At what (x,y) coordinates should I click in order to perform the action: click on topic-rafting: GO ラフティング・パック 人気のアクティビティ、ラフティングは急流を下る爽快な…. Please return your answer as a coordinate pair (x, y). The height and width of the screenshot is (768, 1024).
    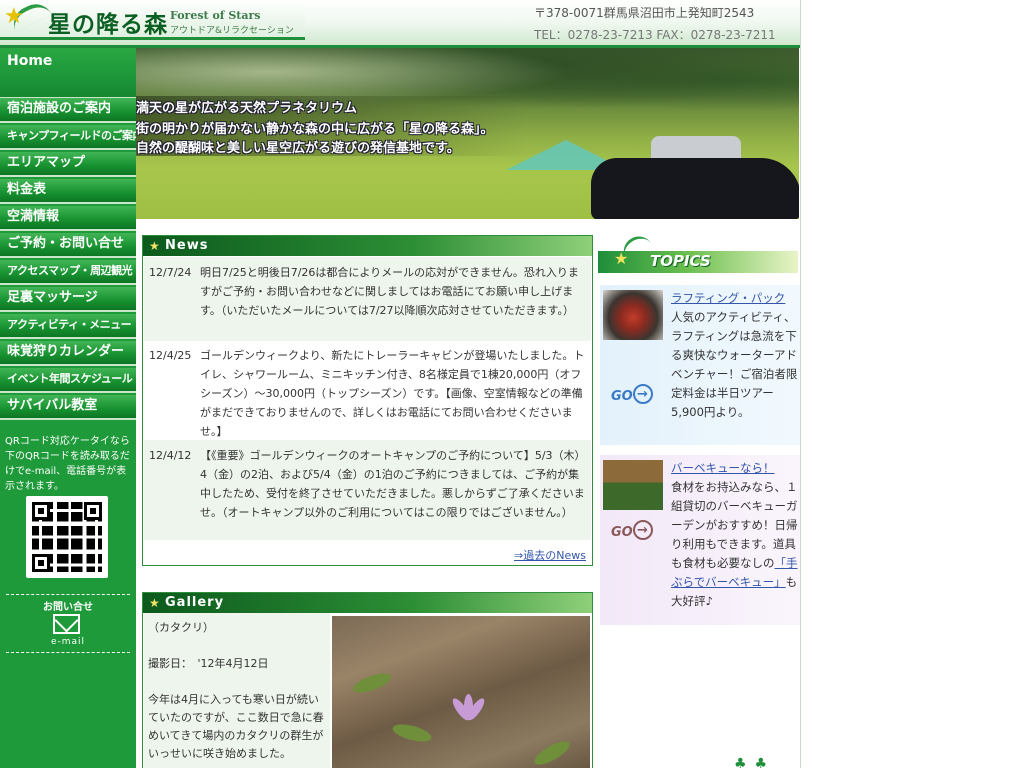
    Looking at the image, I should click on (700, 365).